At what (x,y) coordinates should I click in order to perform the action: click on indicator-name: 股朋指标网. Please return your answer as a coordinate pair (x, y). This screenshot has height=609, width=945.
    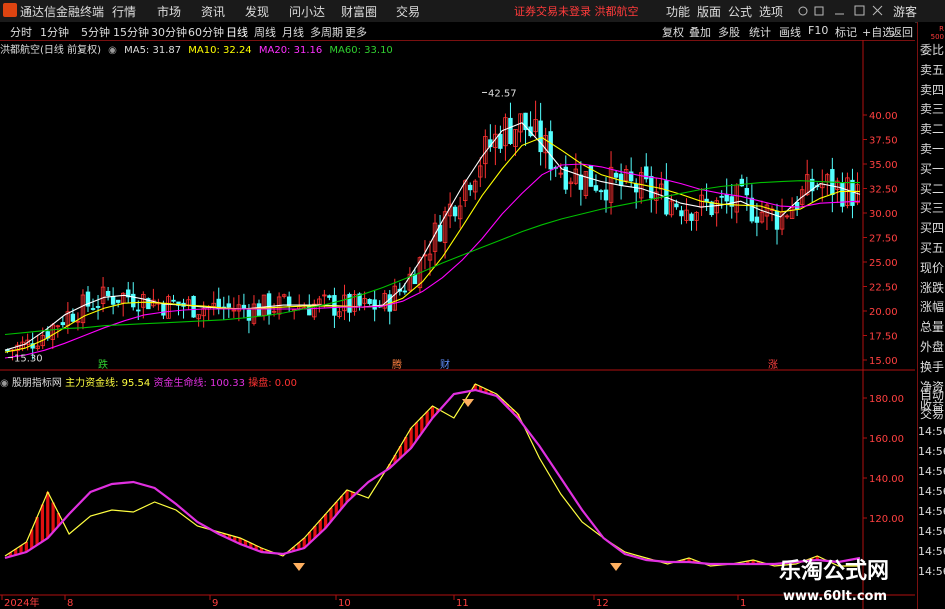
    Looking at the image, I should click on (37, 383).